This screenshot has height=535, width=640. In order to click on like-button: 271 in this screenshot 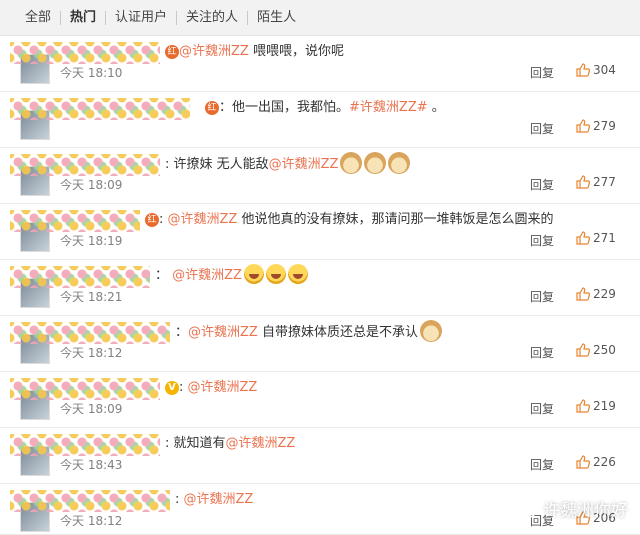, I will do `click(596, 238)`.